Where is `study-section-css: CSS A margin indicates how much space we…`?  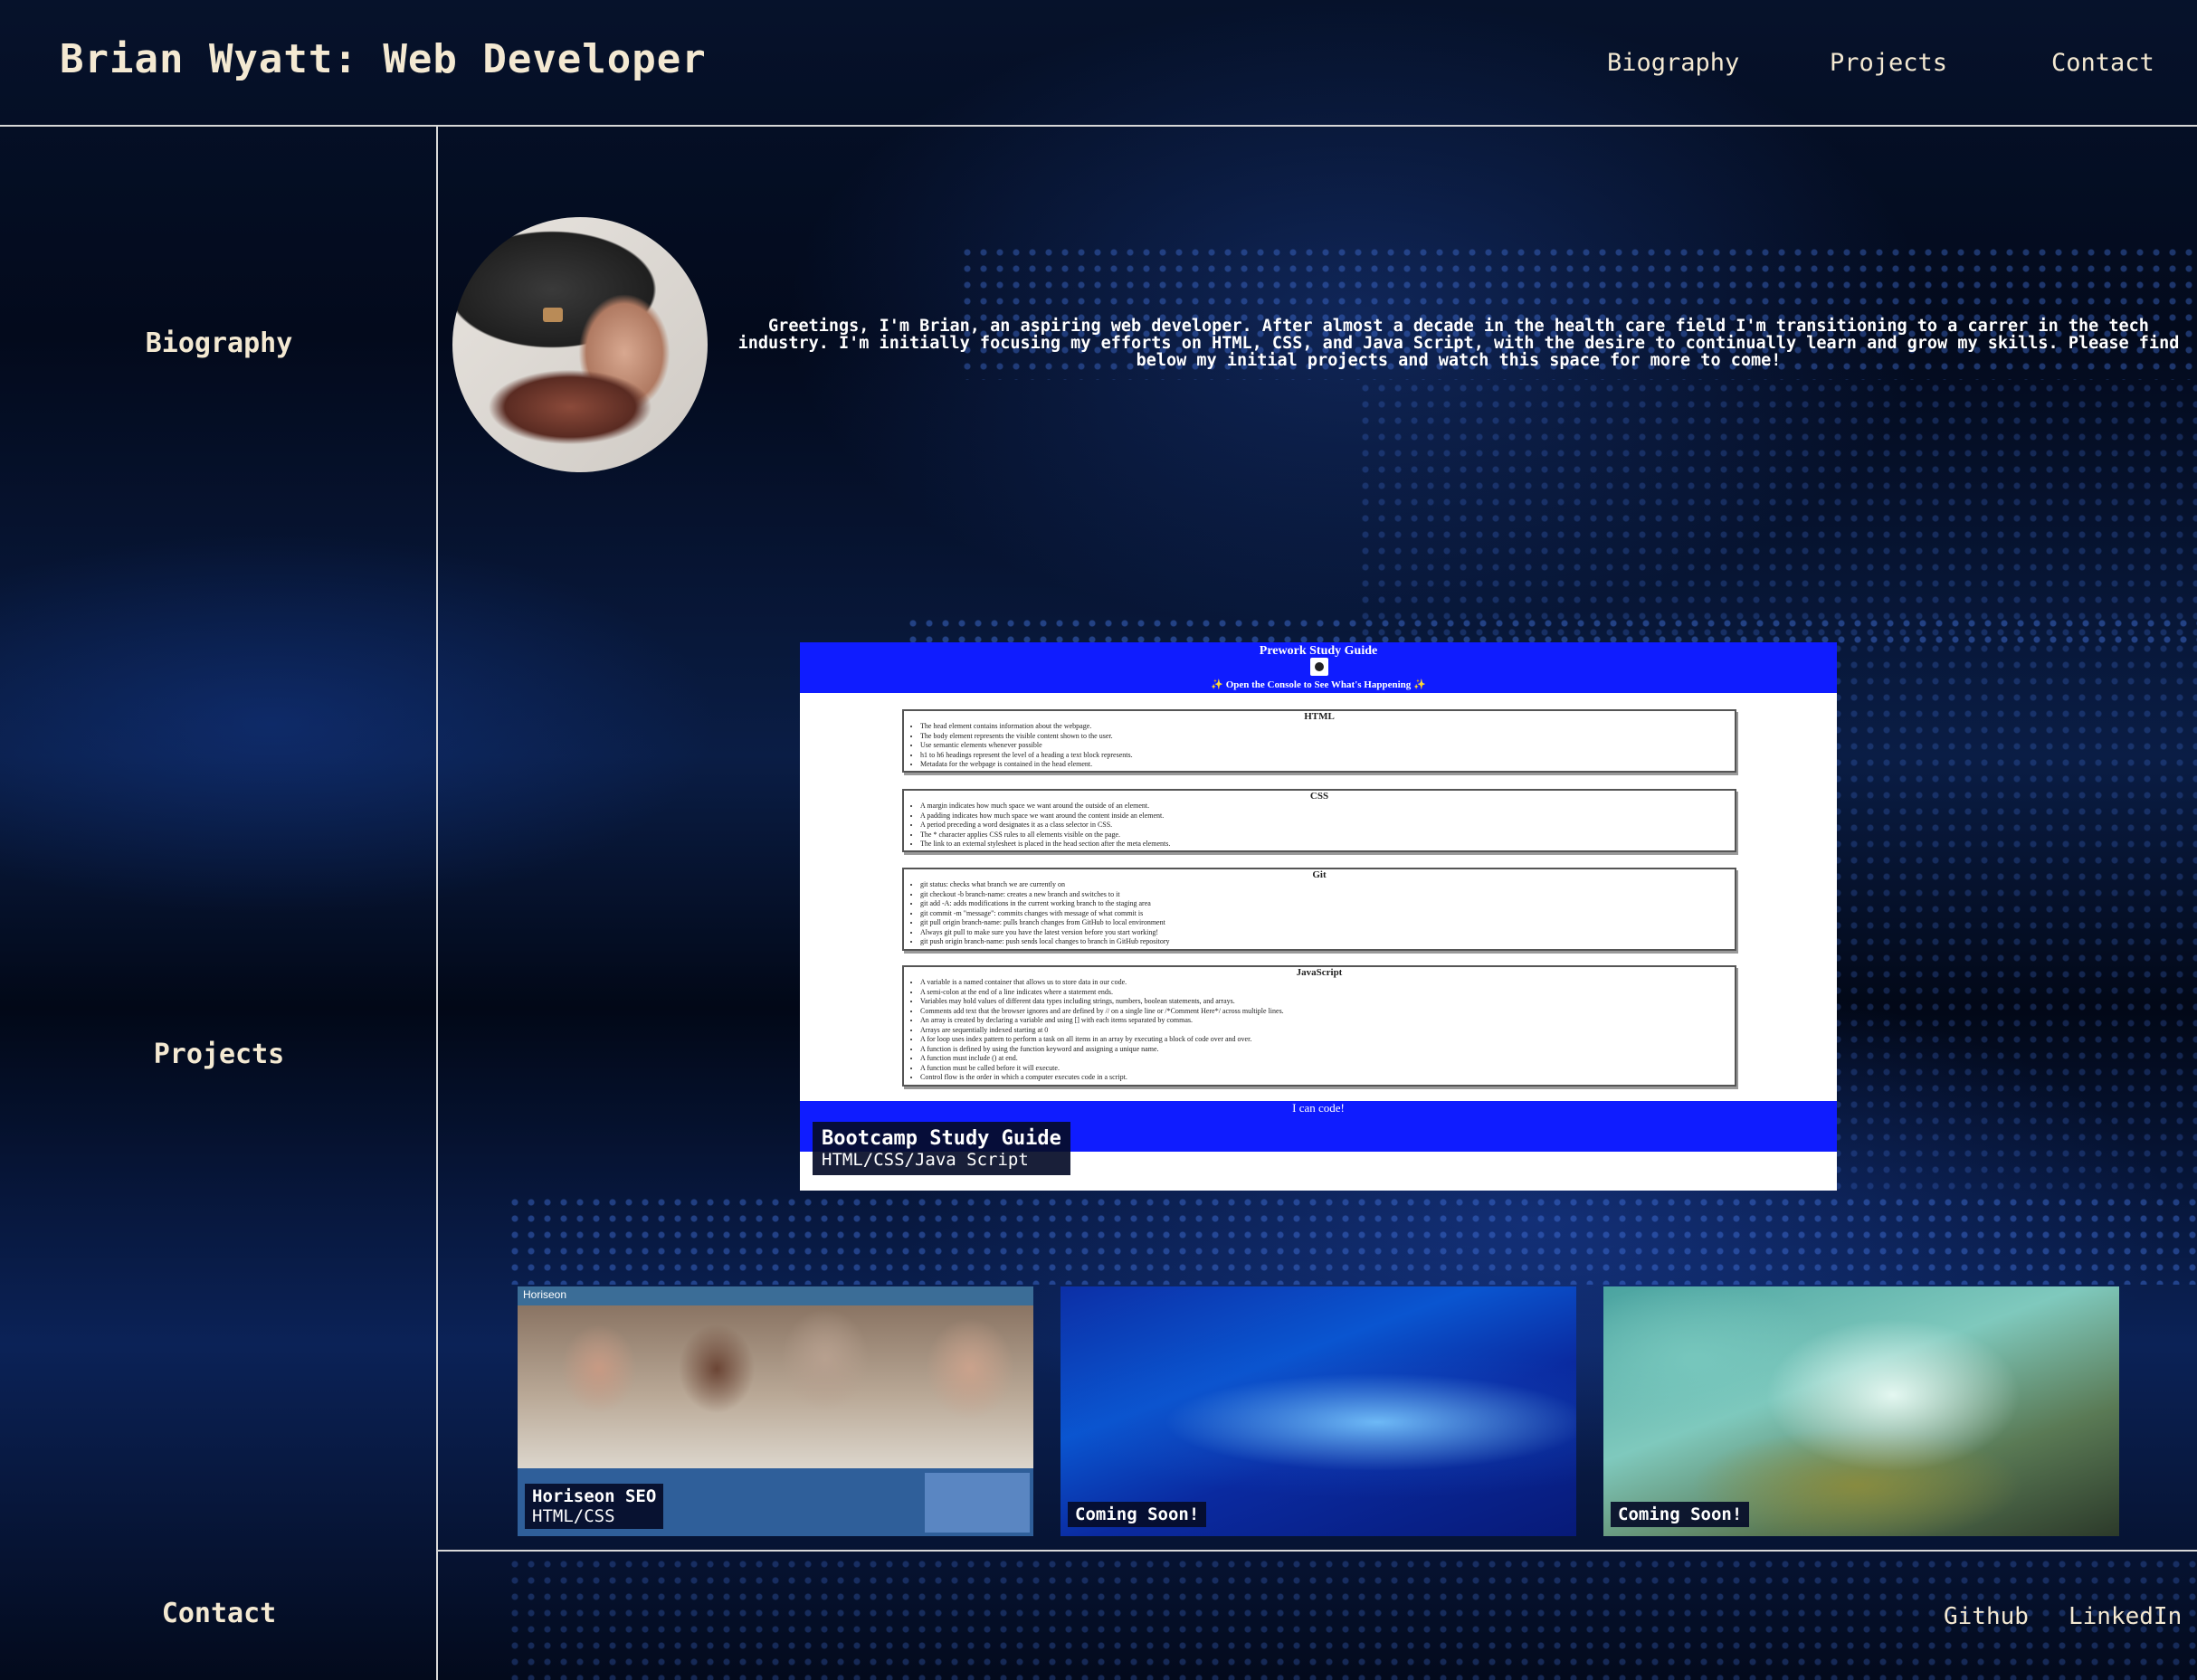
study-section-css: CSS A margin indicates how much space we… is located at coordinates (1319, 821).